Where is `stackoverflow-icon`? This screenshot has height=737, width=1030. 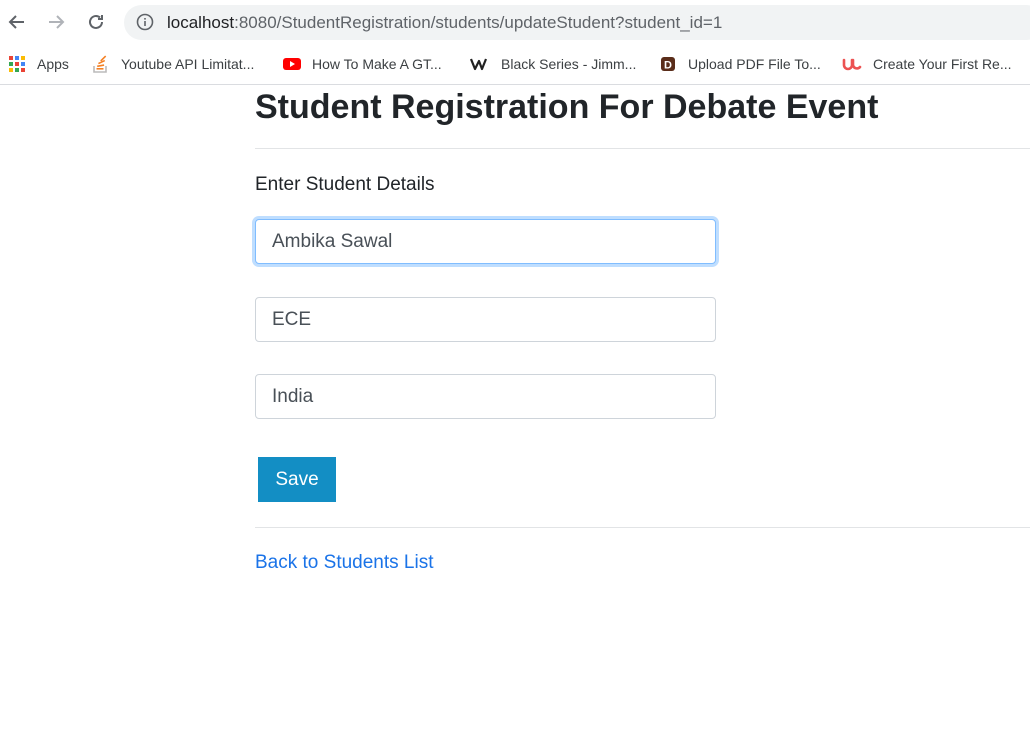
stackoverflow-icon is located at coordinates (101, 64).